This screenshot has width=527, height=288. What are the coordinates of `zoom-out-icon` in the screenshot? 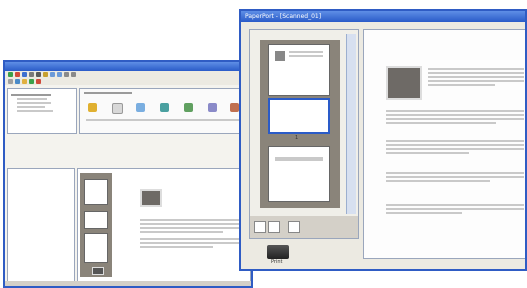 It's located at (73, 74).